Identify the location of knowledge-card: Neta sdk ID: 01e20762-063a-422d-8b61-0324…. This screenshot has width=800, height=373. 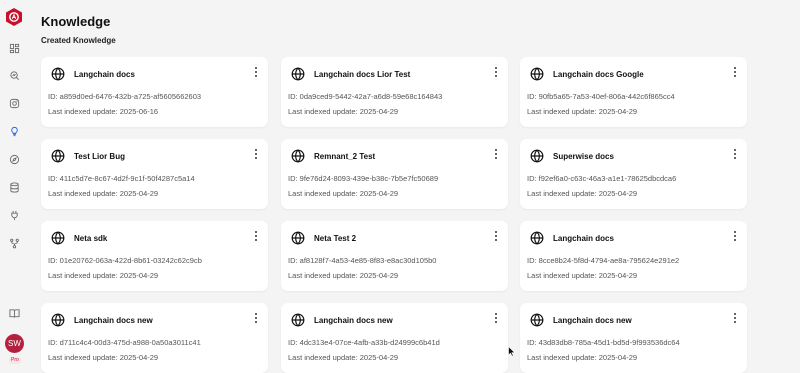
(154, 256).